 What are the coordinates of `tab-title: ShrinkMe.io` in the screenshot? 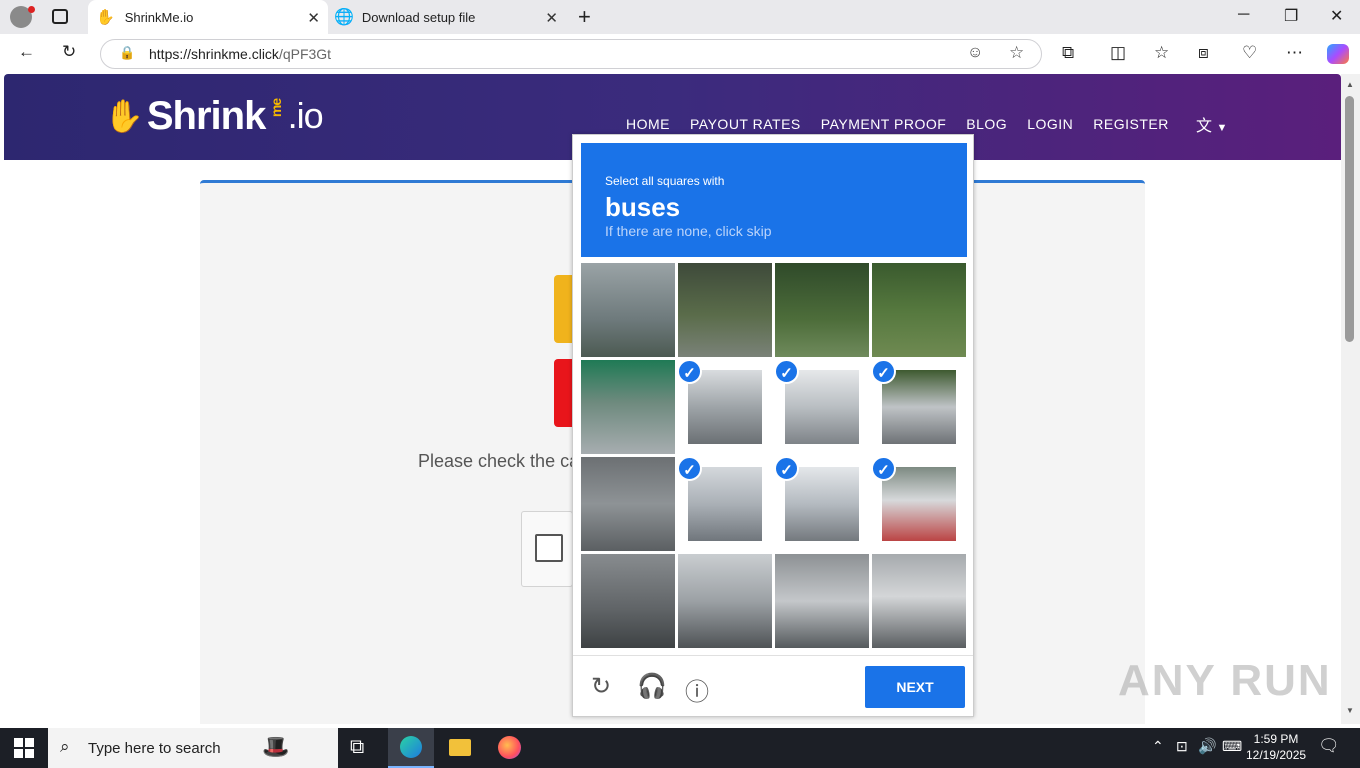 It's located at (159, 17).